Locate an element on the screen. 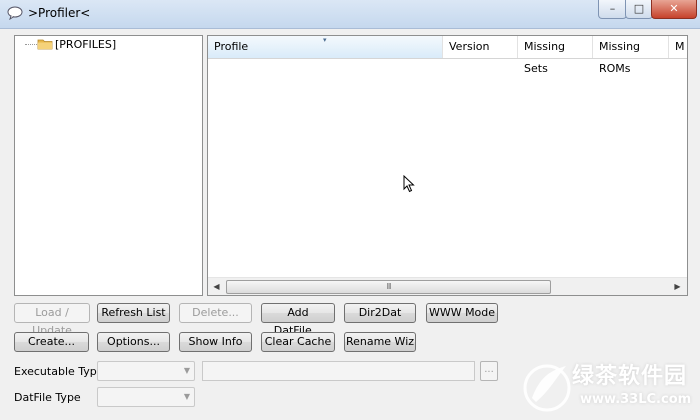 The image size is (700, 420). sort-arrow-icon: ▾ is located at coordinates (325, 40).